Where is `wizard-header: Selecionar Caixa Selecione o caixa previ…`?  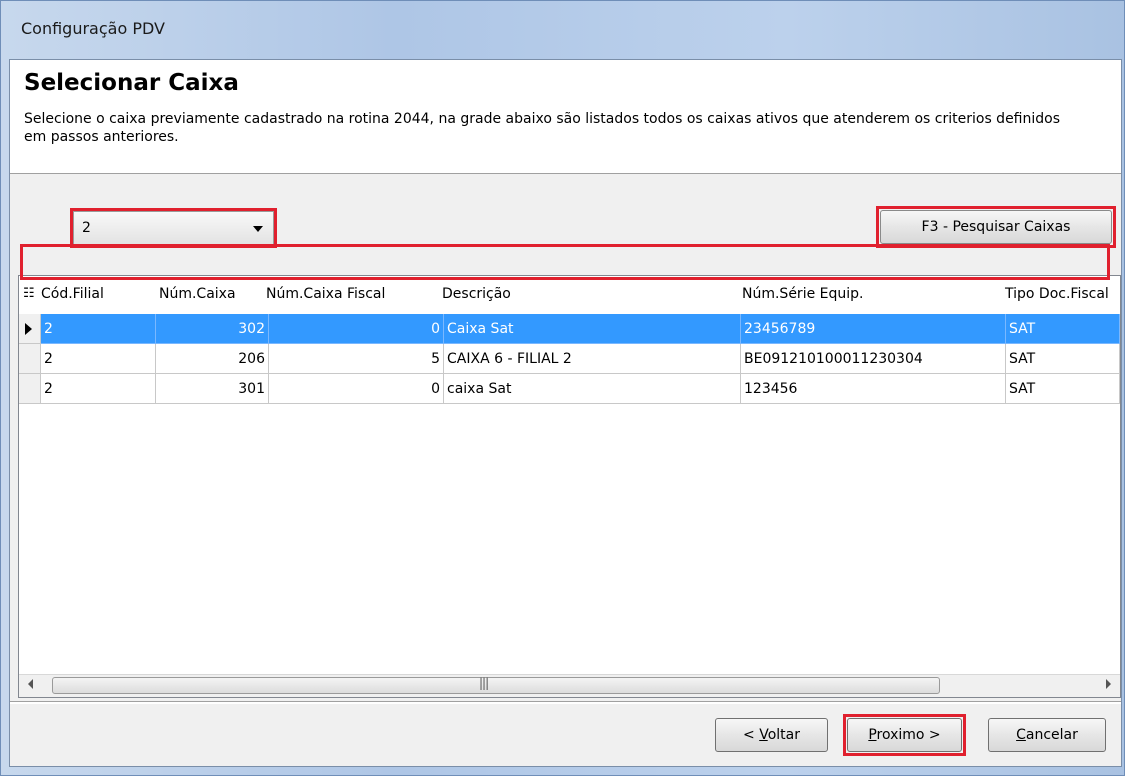 wizard-header: Selecionar Caixa Selecione o caixa previ… is located at coordinates (565, 117).